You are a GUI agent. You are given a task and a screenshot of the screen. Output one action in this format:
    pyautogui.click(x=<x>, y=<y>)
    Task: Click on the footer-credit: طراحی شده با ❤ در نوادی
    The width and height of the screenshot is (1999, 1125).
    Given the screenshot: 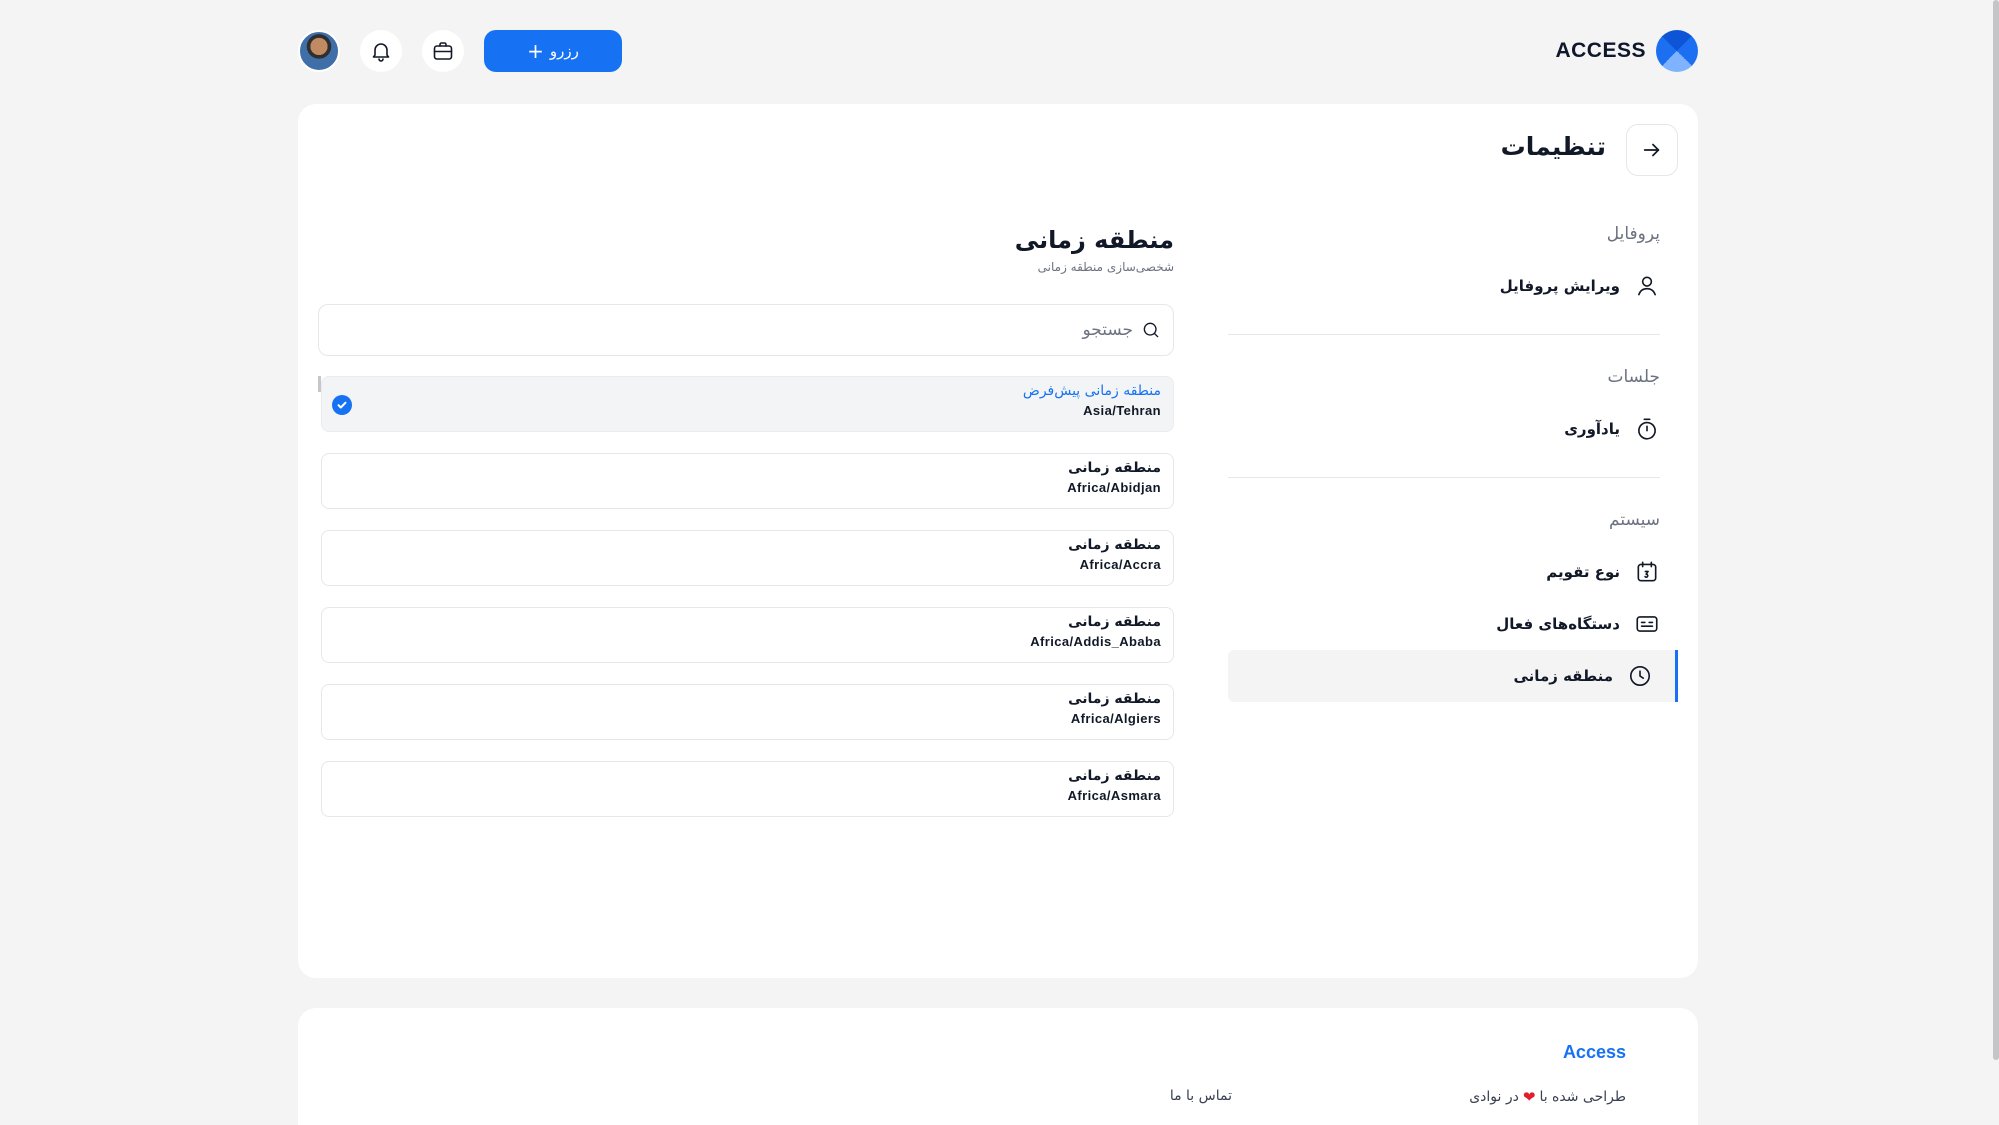 What is the action you would take?
    pyautogui.click(x=1547, y=1097)
    